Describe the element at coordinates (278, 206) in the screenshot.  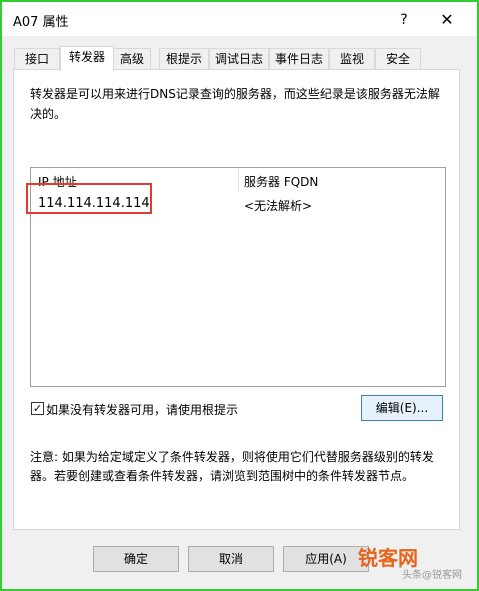
I see `row-server-fqdn: <无法解析>` at that location.